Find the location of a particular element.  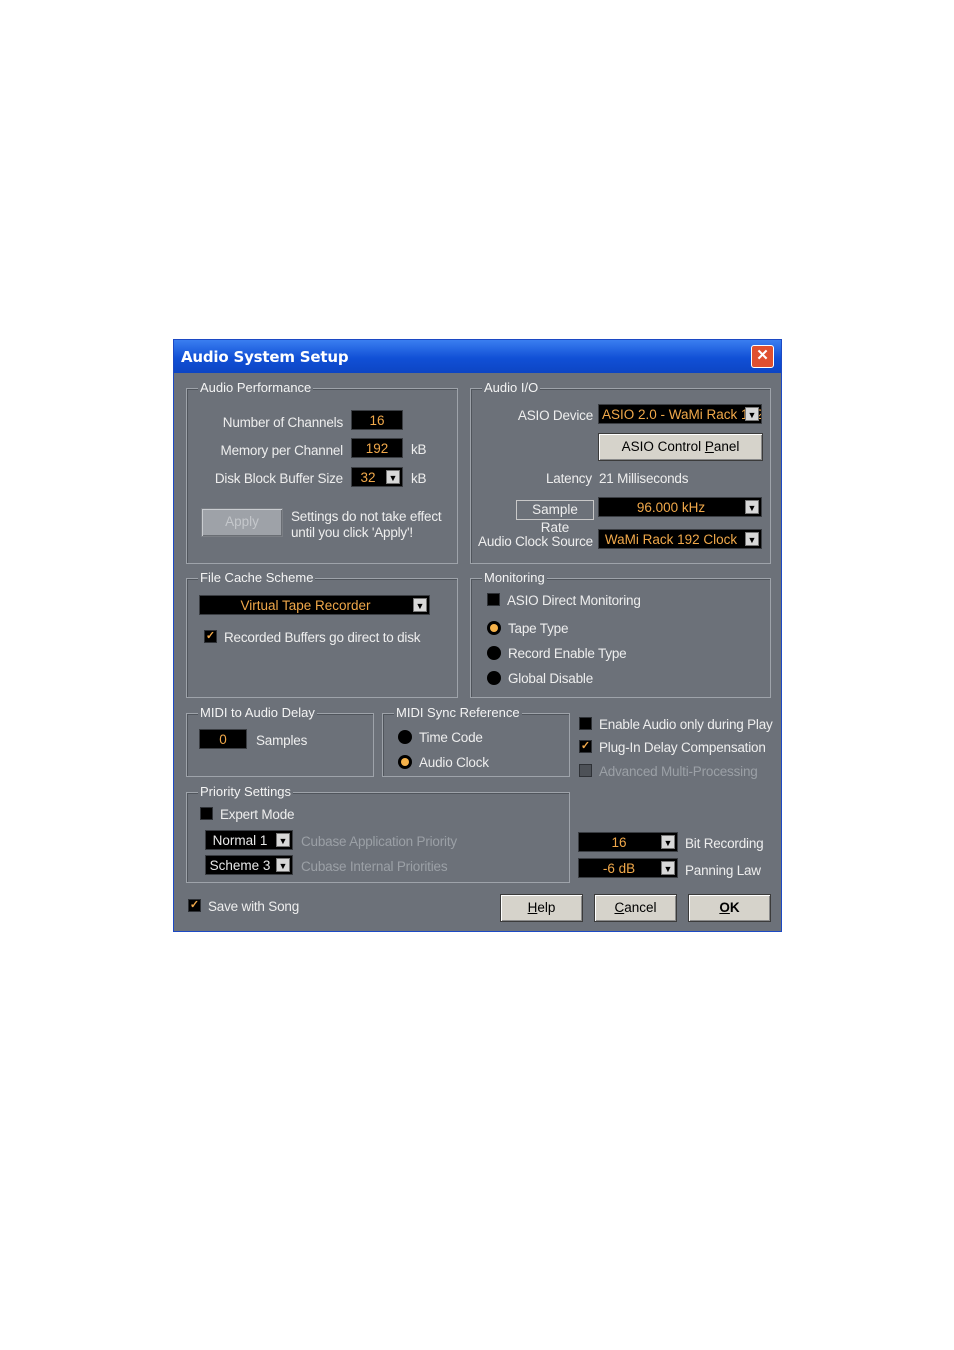

control-panel-label-mnemonic: P is located at coordinates (709, 446).